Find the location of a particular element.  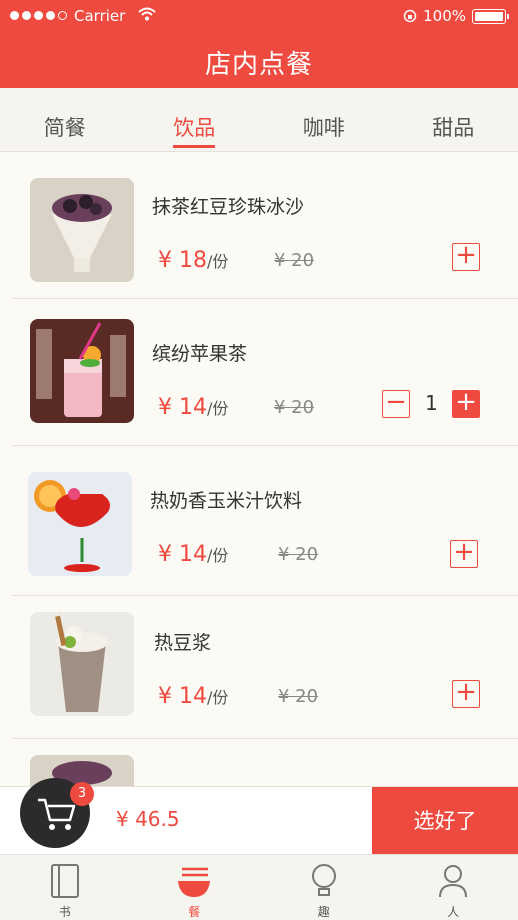

tabbar-item-person: 人 is located at coordinates (453, 887).